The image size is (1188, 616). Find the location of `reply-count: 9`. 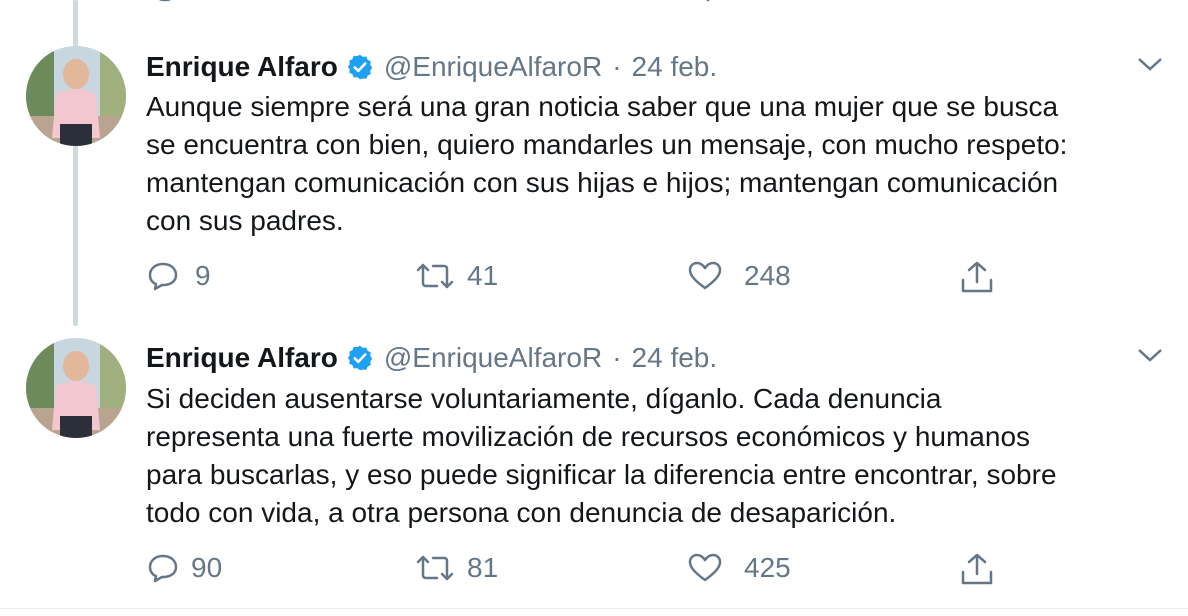

reply-count: 9 is located at coordinates (203, 275).